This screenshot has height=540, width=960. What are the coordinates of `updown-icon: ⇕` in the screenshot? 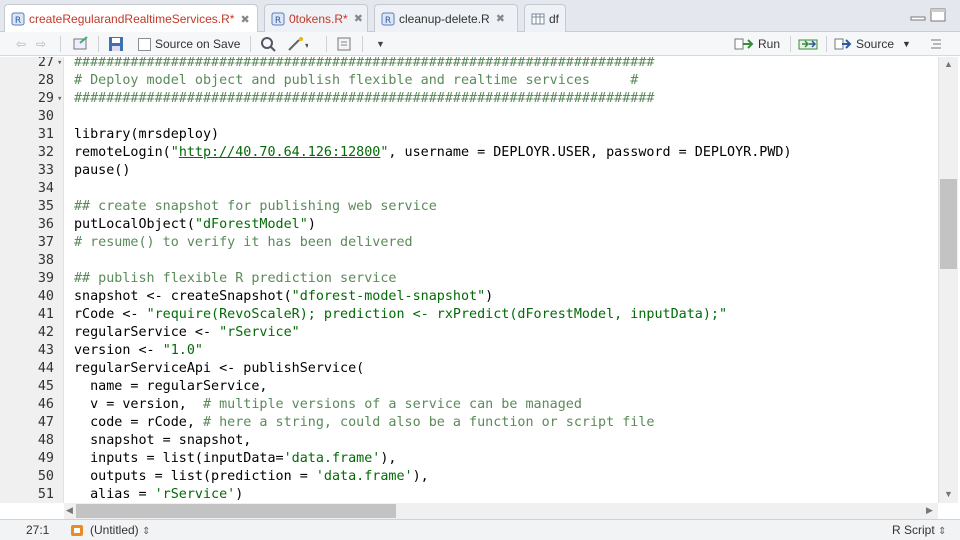 It's located at (146, 531).